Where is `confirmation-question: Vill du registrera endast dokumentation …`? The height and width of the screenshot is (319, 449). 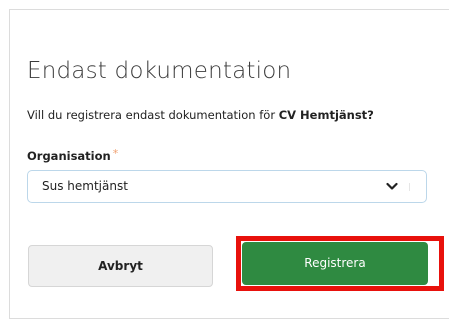 confirmation-question: Vill du registrera endast dokumentation … is located at coordinates (200, 115).